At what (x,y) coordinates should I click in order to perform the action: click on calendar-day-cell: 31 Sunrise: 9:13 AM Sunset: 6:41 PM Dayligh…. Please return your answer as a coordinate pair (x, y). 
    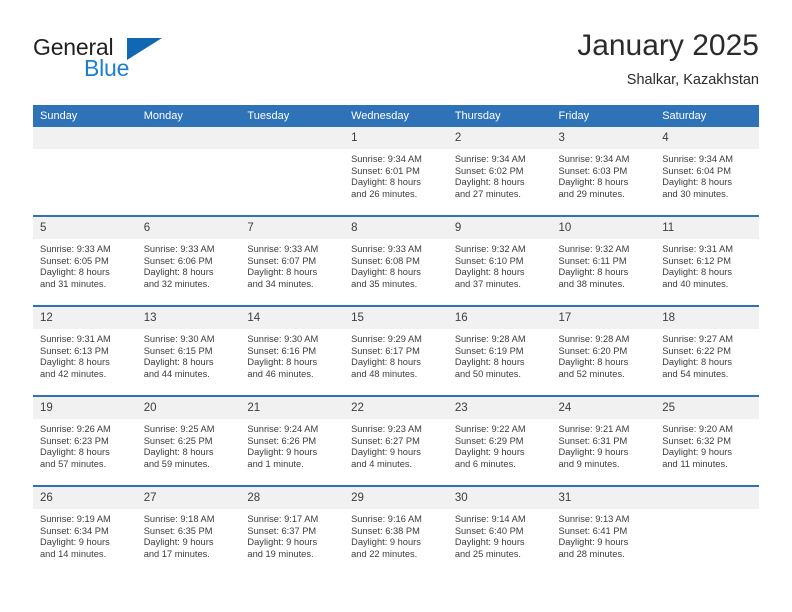
    Looking at the image, I should click on (603, 530).